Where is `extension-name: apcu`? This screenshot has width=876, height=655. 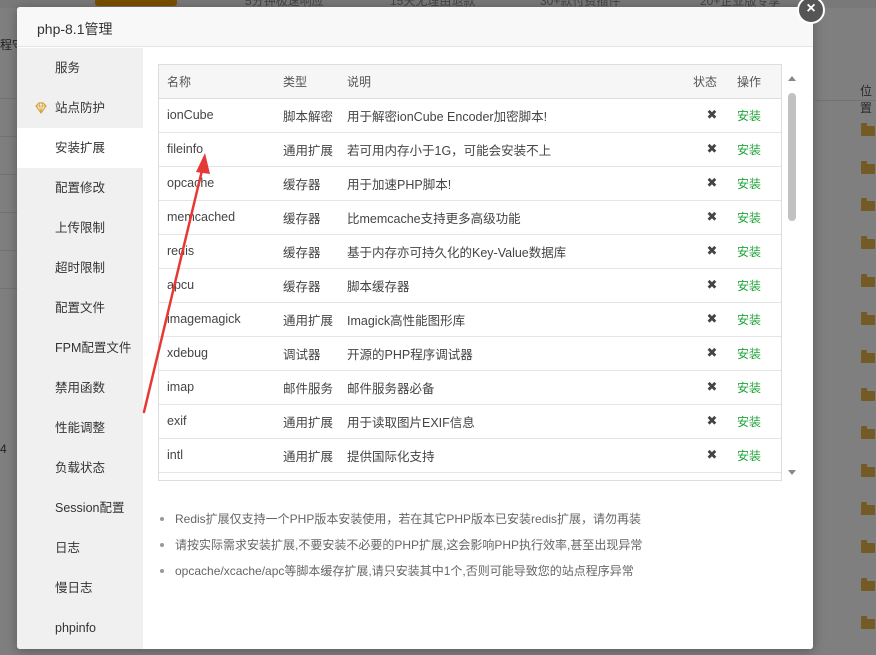
extension-name: apcu is located at coordinates (221, 285).